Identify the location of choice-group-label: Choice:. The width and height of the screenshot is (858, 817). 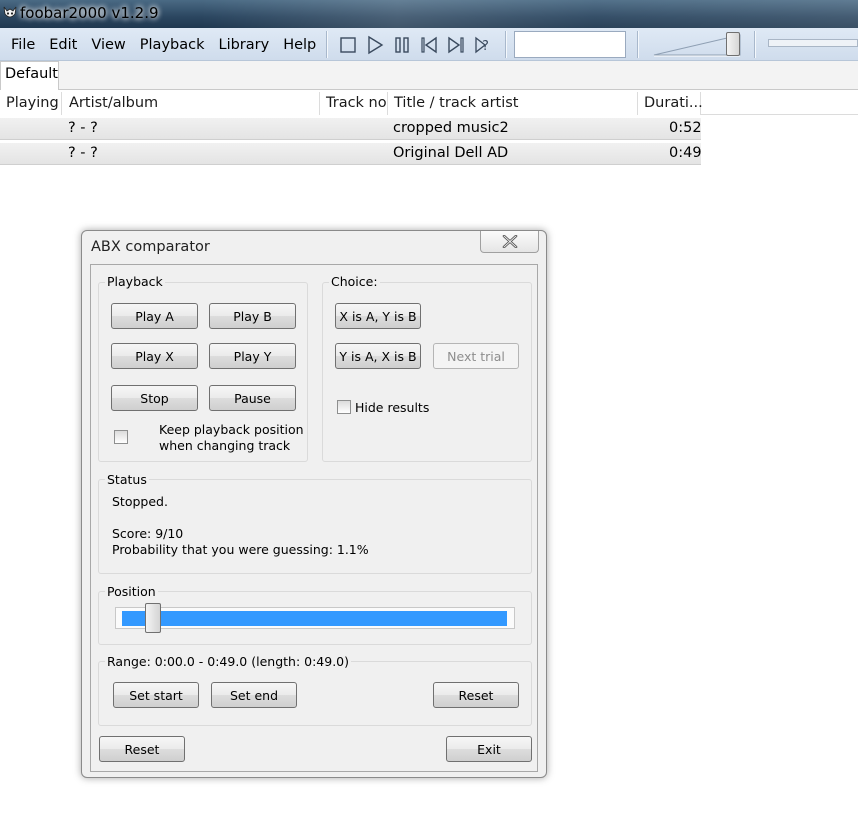
(354, 281).